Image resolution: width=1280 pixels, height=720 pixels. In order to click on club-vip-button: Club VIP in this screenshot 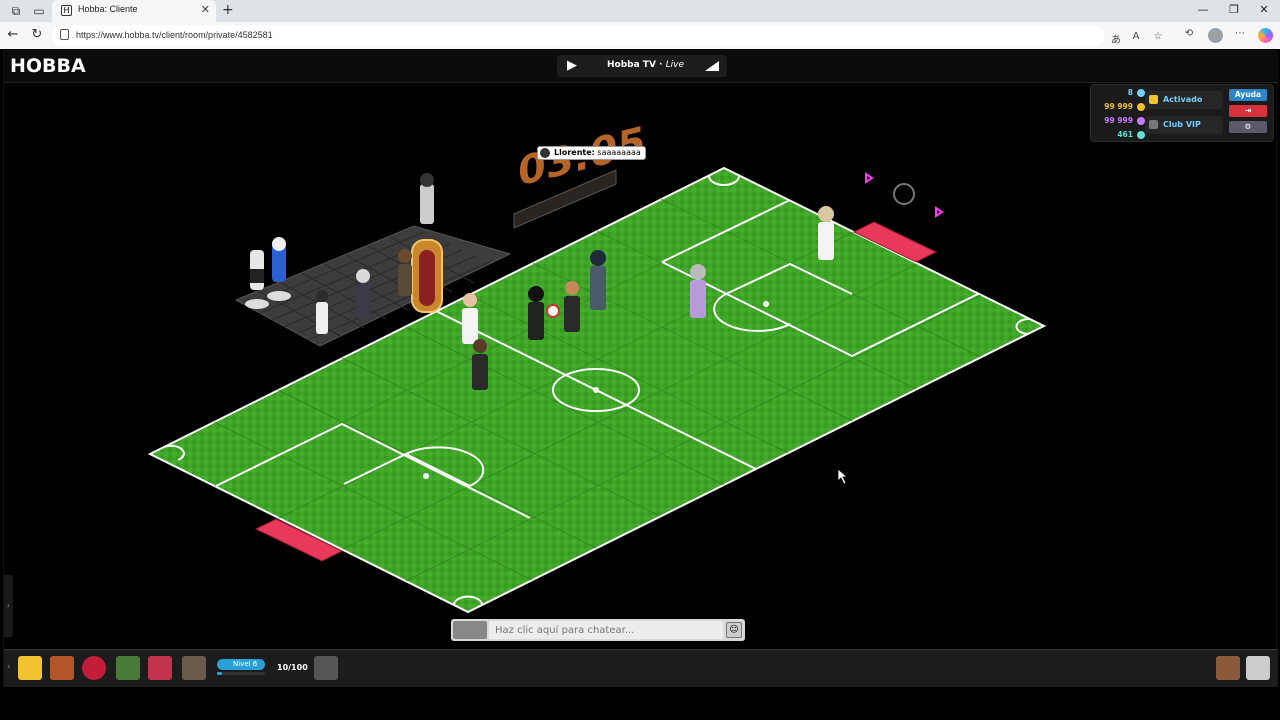, I will do `click(1184, 125)`.